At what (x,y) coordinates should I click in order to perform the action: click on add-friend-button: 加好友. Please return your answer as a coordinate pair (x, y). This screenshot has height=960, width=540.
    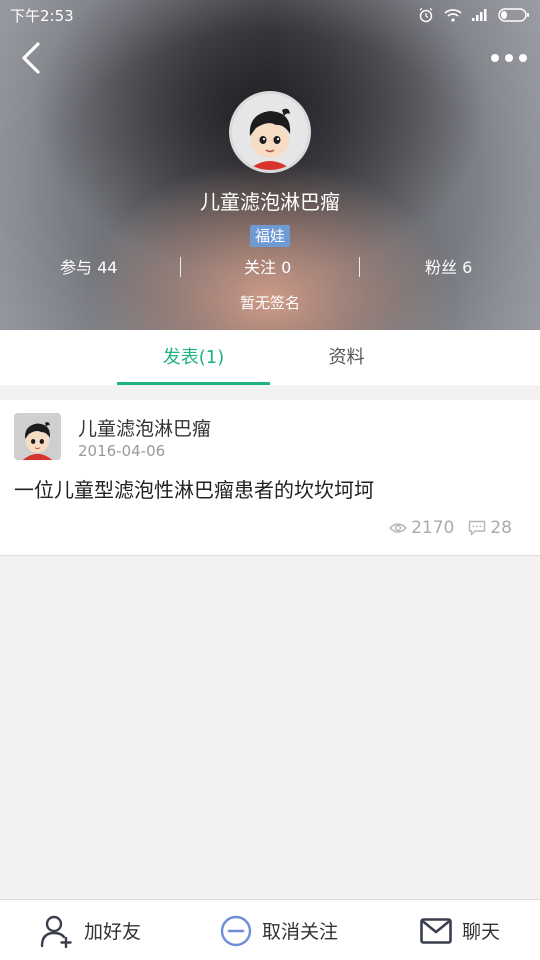
    Looking at the image, I should click on (90, 930).